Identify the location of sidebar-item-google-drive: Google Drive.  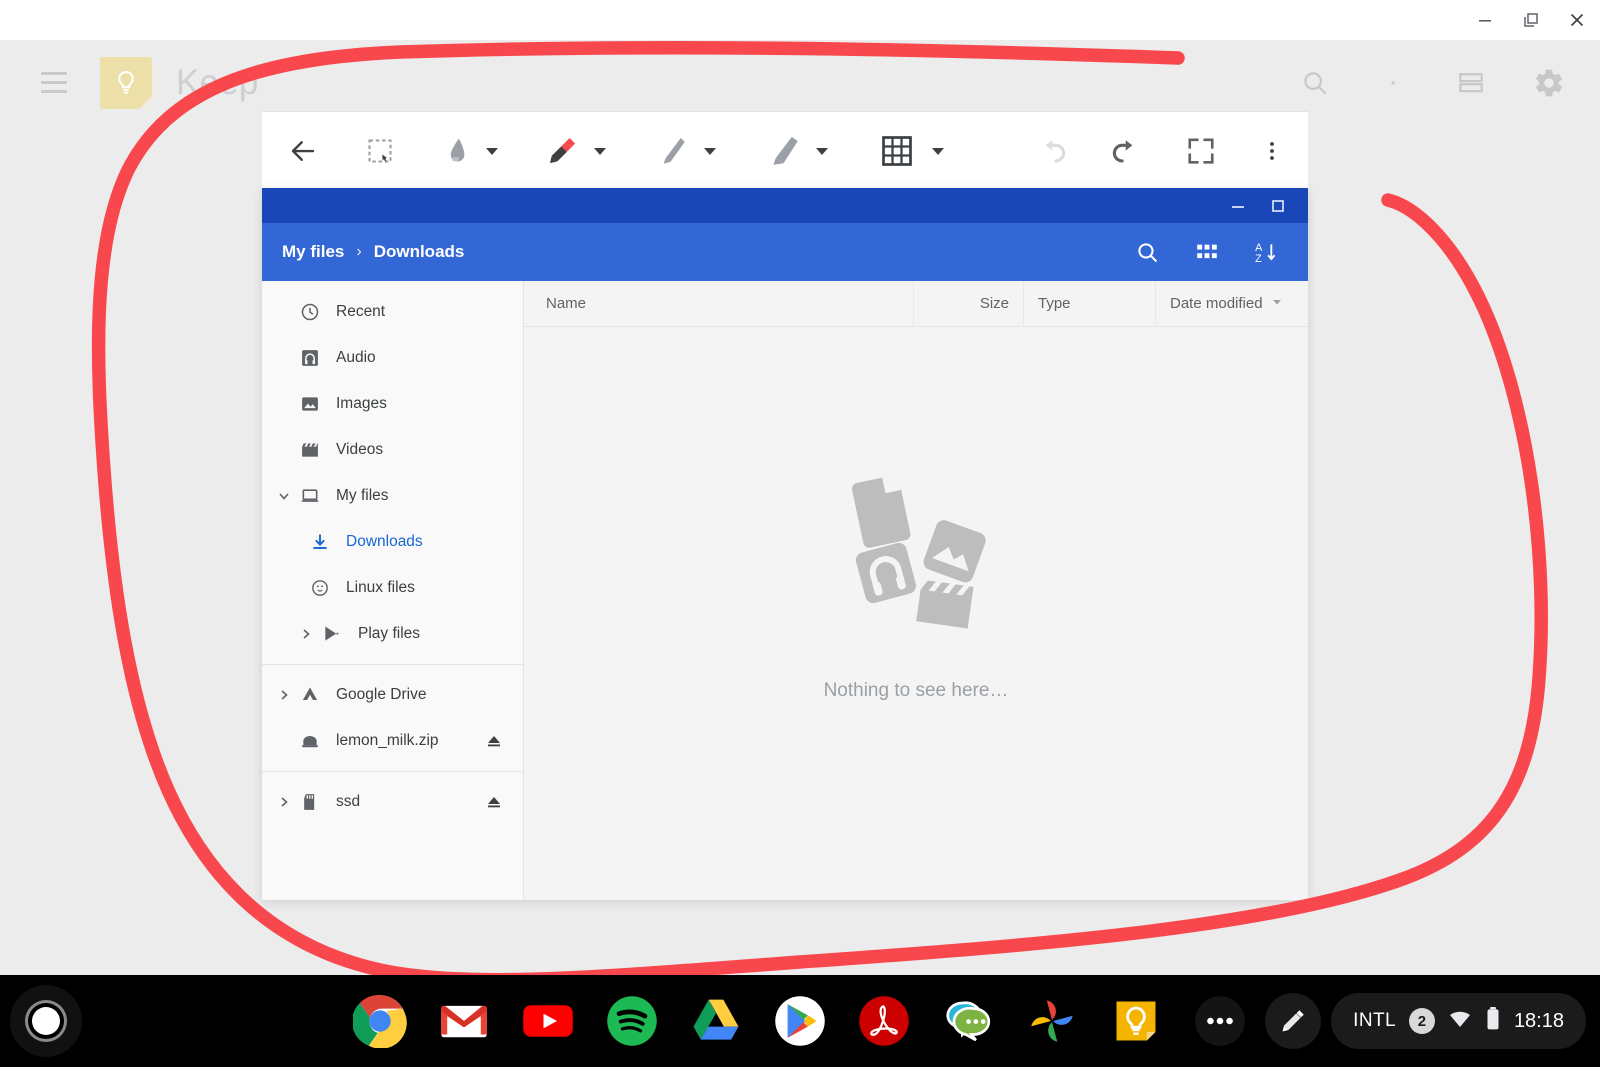
(392, 695).